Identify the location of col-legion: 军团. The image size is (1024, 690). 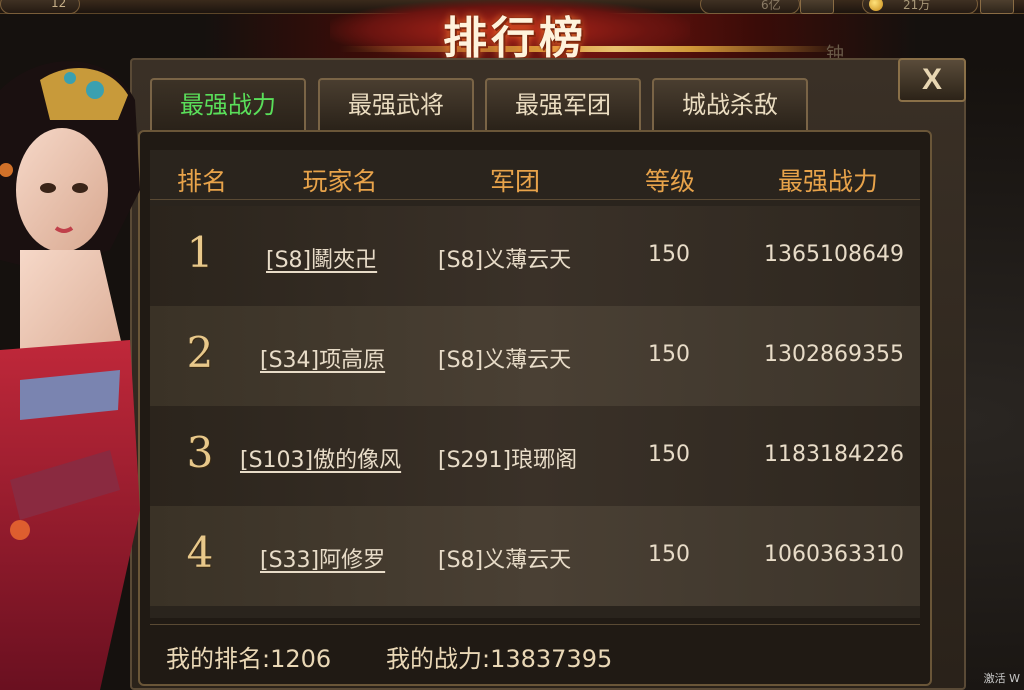
(514, 181).